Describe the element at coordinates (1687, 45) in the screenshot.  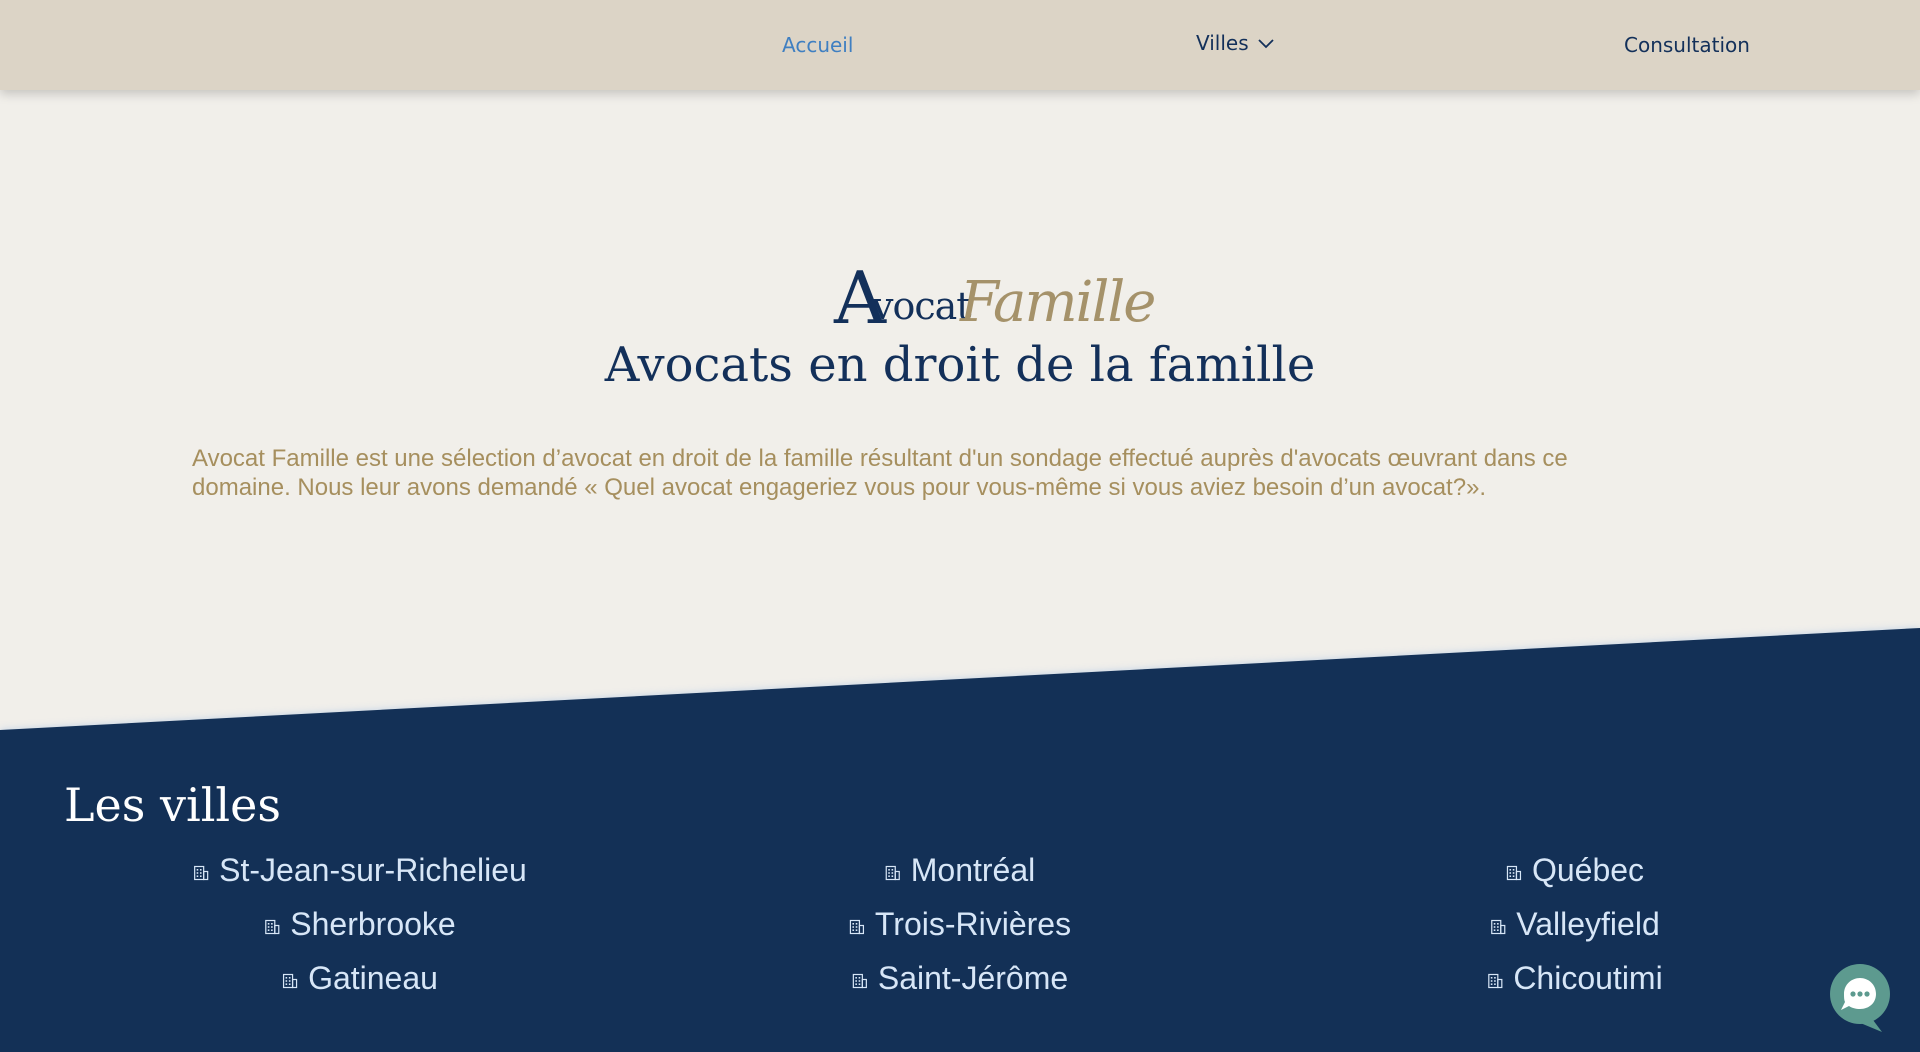
I see `nav-consultation: Consultation` at that location.